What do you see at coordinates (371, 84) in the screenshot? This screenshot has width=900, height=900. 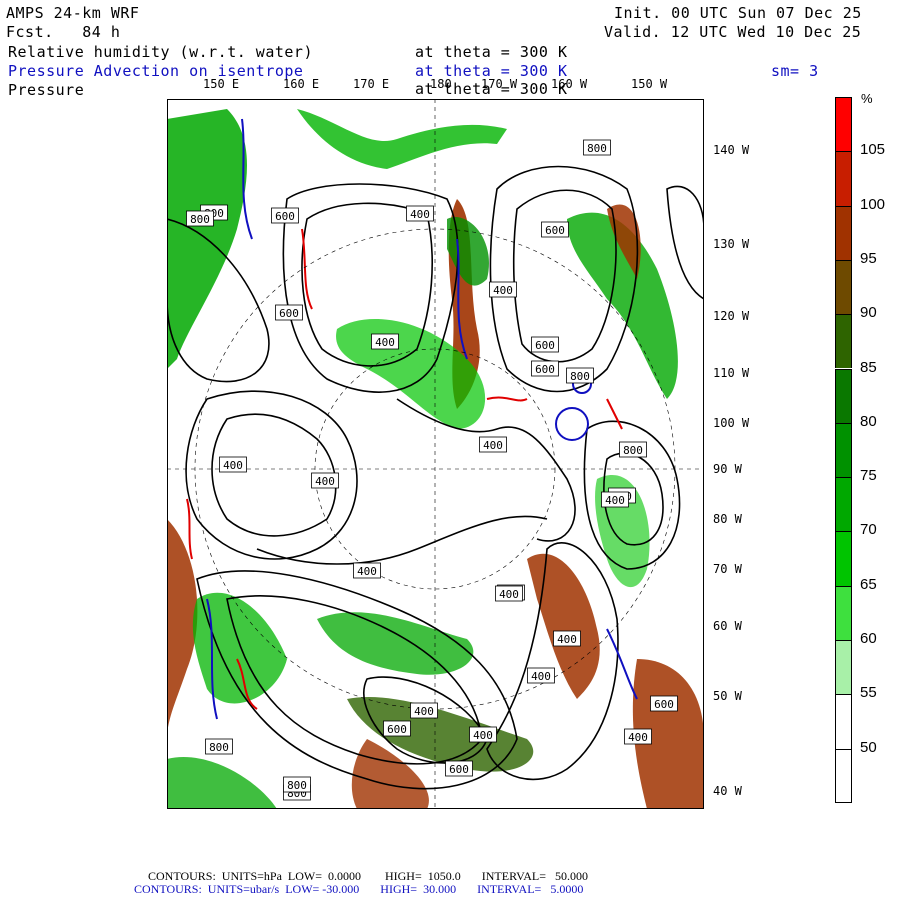 I see `lon-label: 170 E` at bounding box center [371, 84].